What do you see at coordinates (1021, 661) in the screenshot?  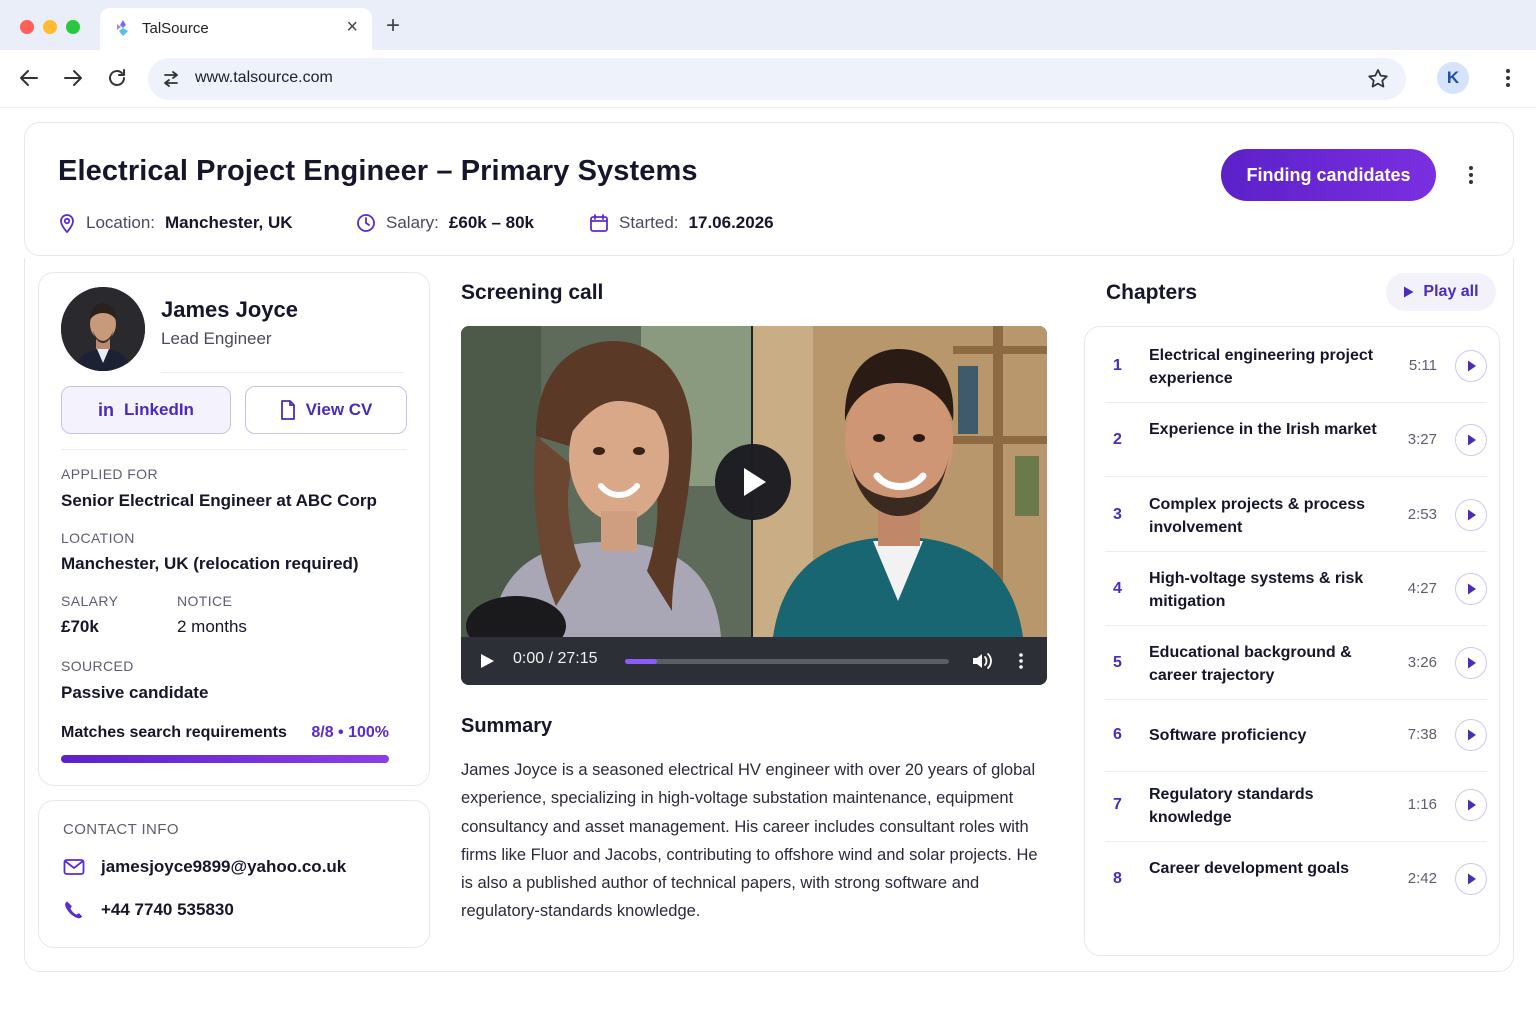 I see `video-more-icon` at bounding box center [1021, 661].